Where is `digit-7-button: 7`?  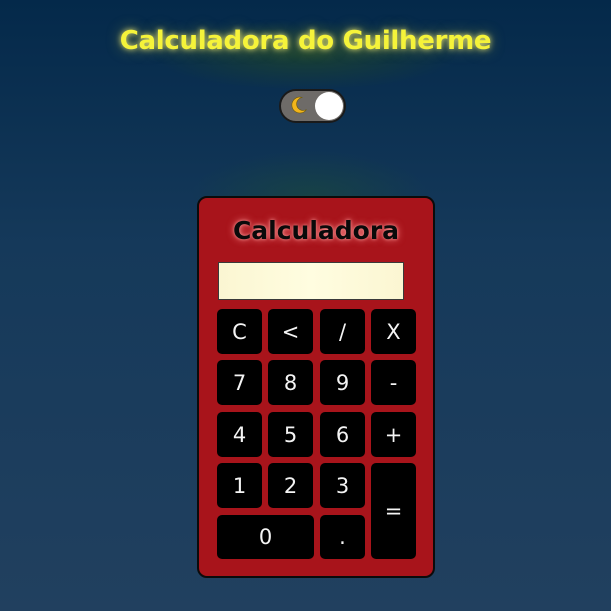
digit-7-button: 7 is located at coordinates (239, 382).